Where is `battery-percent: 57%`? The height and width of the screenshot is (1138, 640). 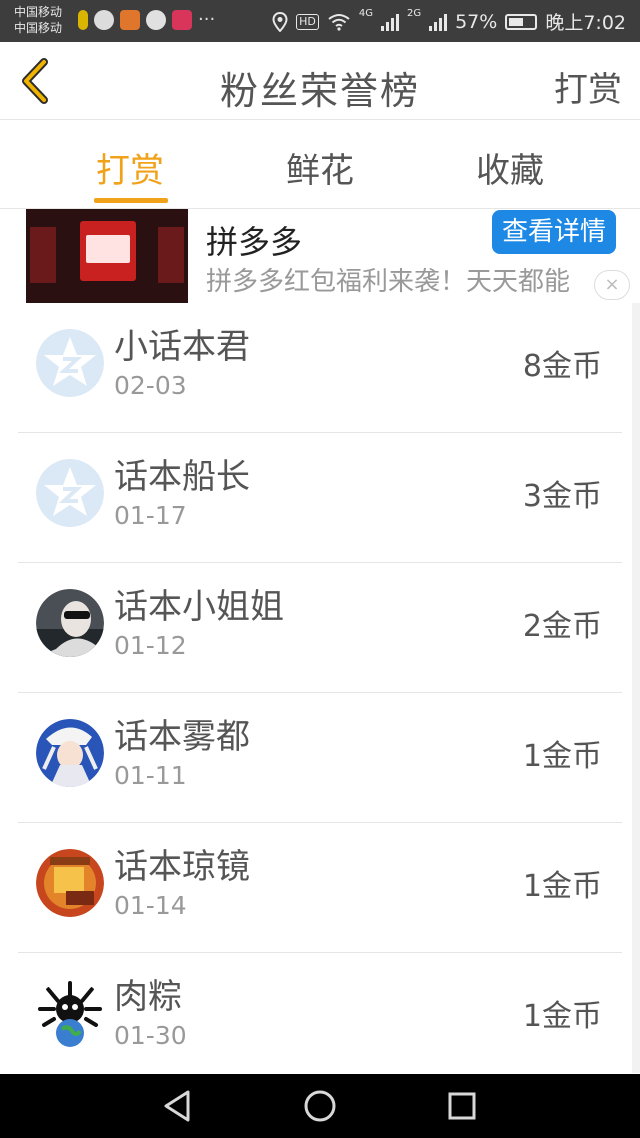 battery-percent: 57% is located at coordinates (476, 21).